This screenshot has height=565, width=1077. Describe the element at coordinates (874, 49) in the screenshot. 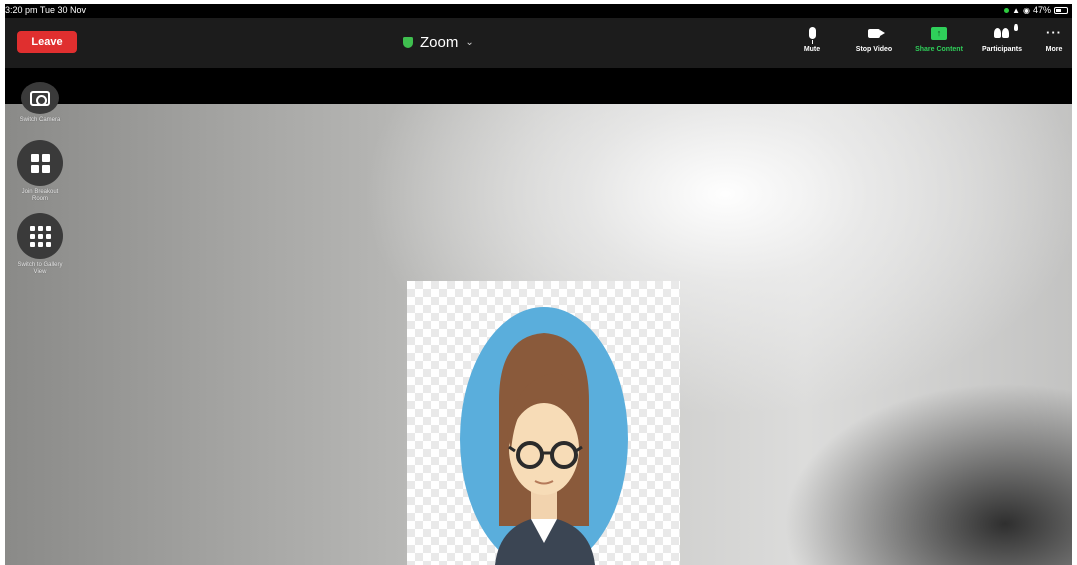

I see `stop-video-label: Stop Video` at that location.